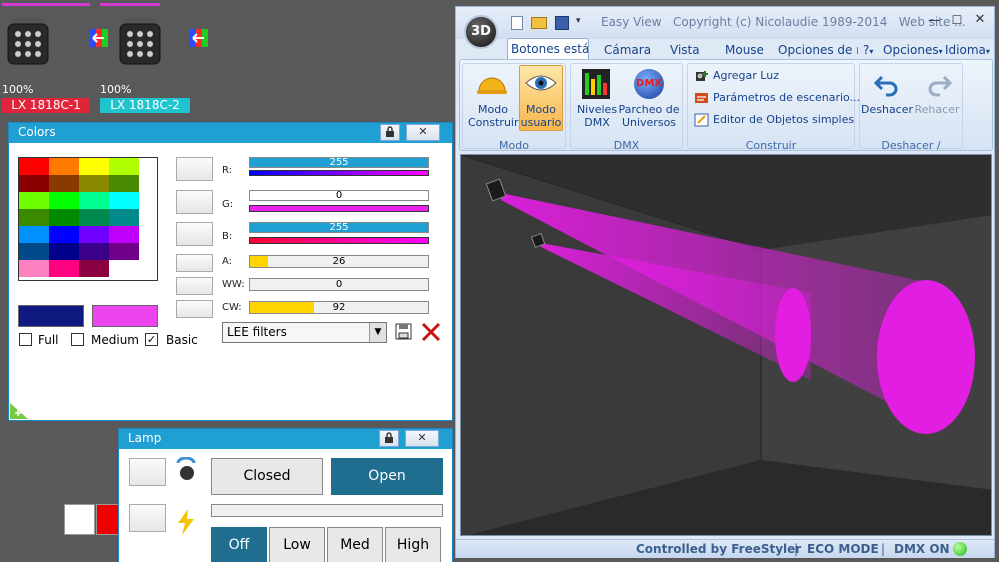 The height and width of the screenshot is (562, 999). What do you see at coordinates (783, 119) in the screenshot?
I see `editor-objetos-button: Editor de Objetos simples` at bounding box center [783, 119].